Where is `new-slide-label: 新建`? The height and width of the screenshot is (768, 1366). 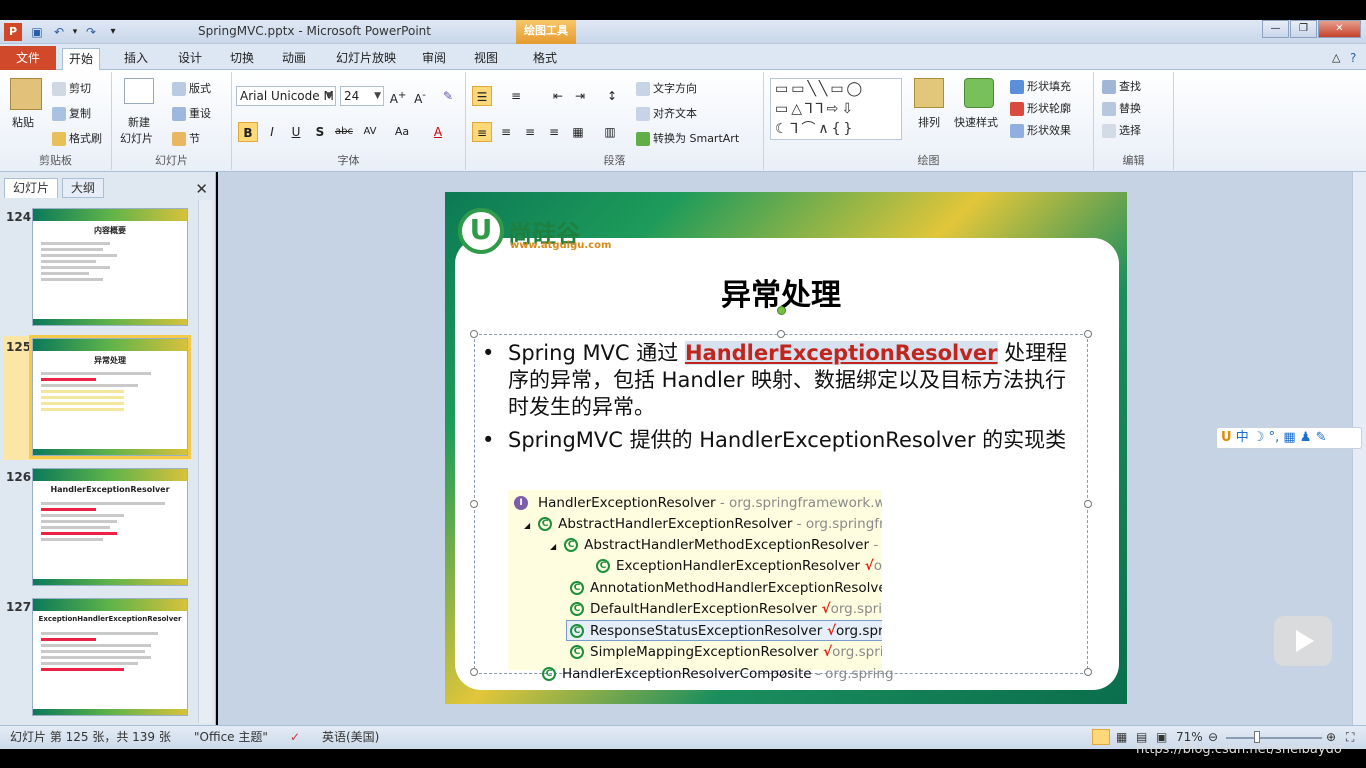
new-slide-label: 新建 is located at coordinates (139, 122).